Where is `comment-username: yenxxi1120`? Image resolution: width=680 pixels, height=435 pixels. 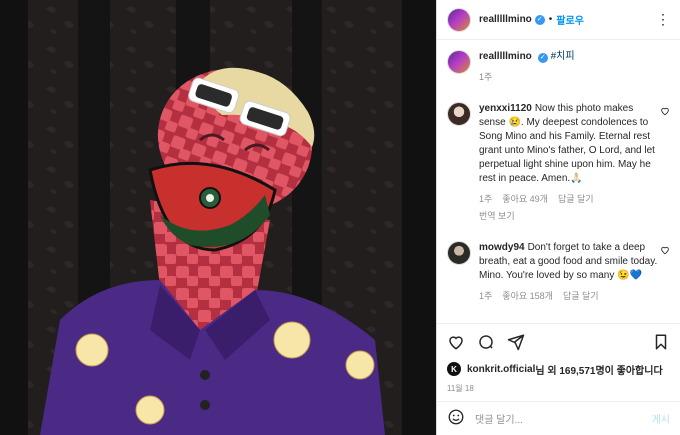 comment-username: yenxxi1120 is located at coordinates (505, 108).